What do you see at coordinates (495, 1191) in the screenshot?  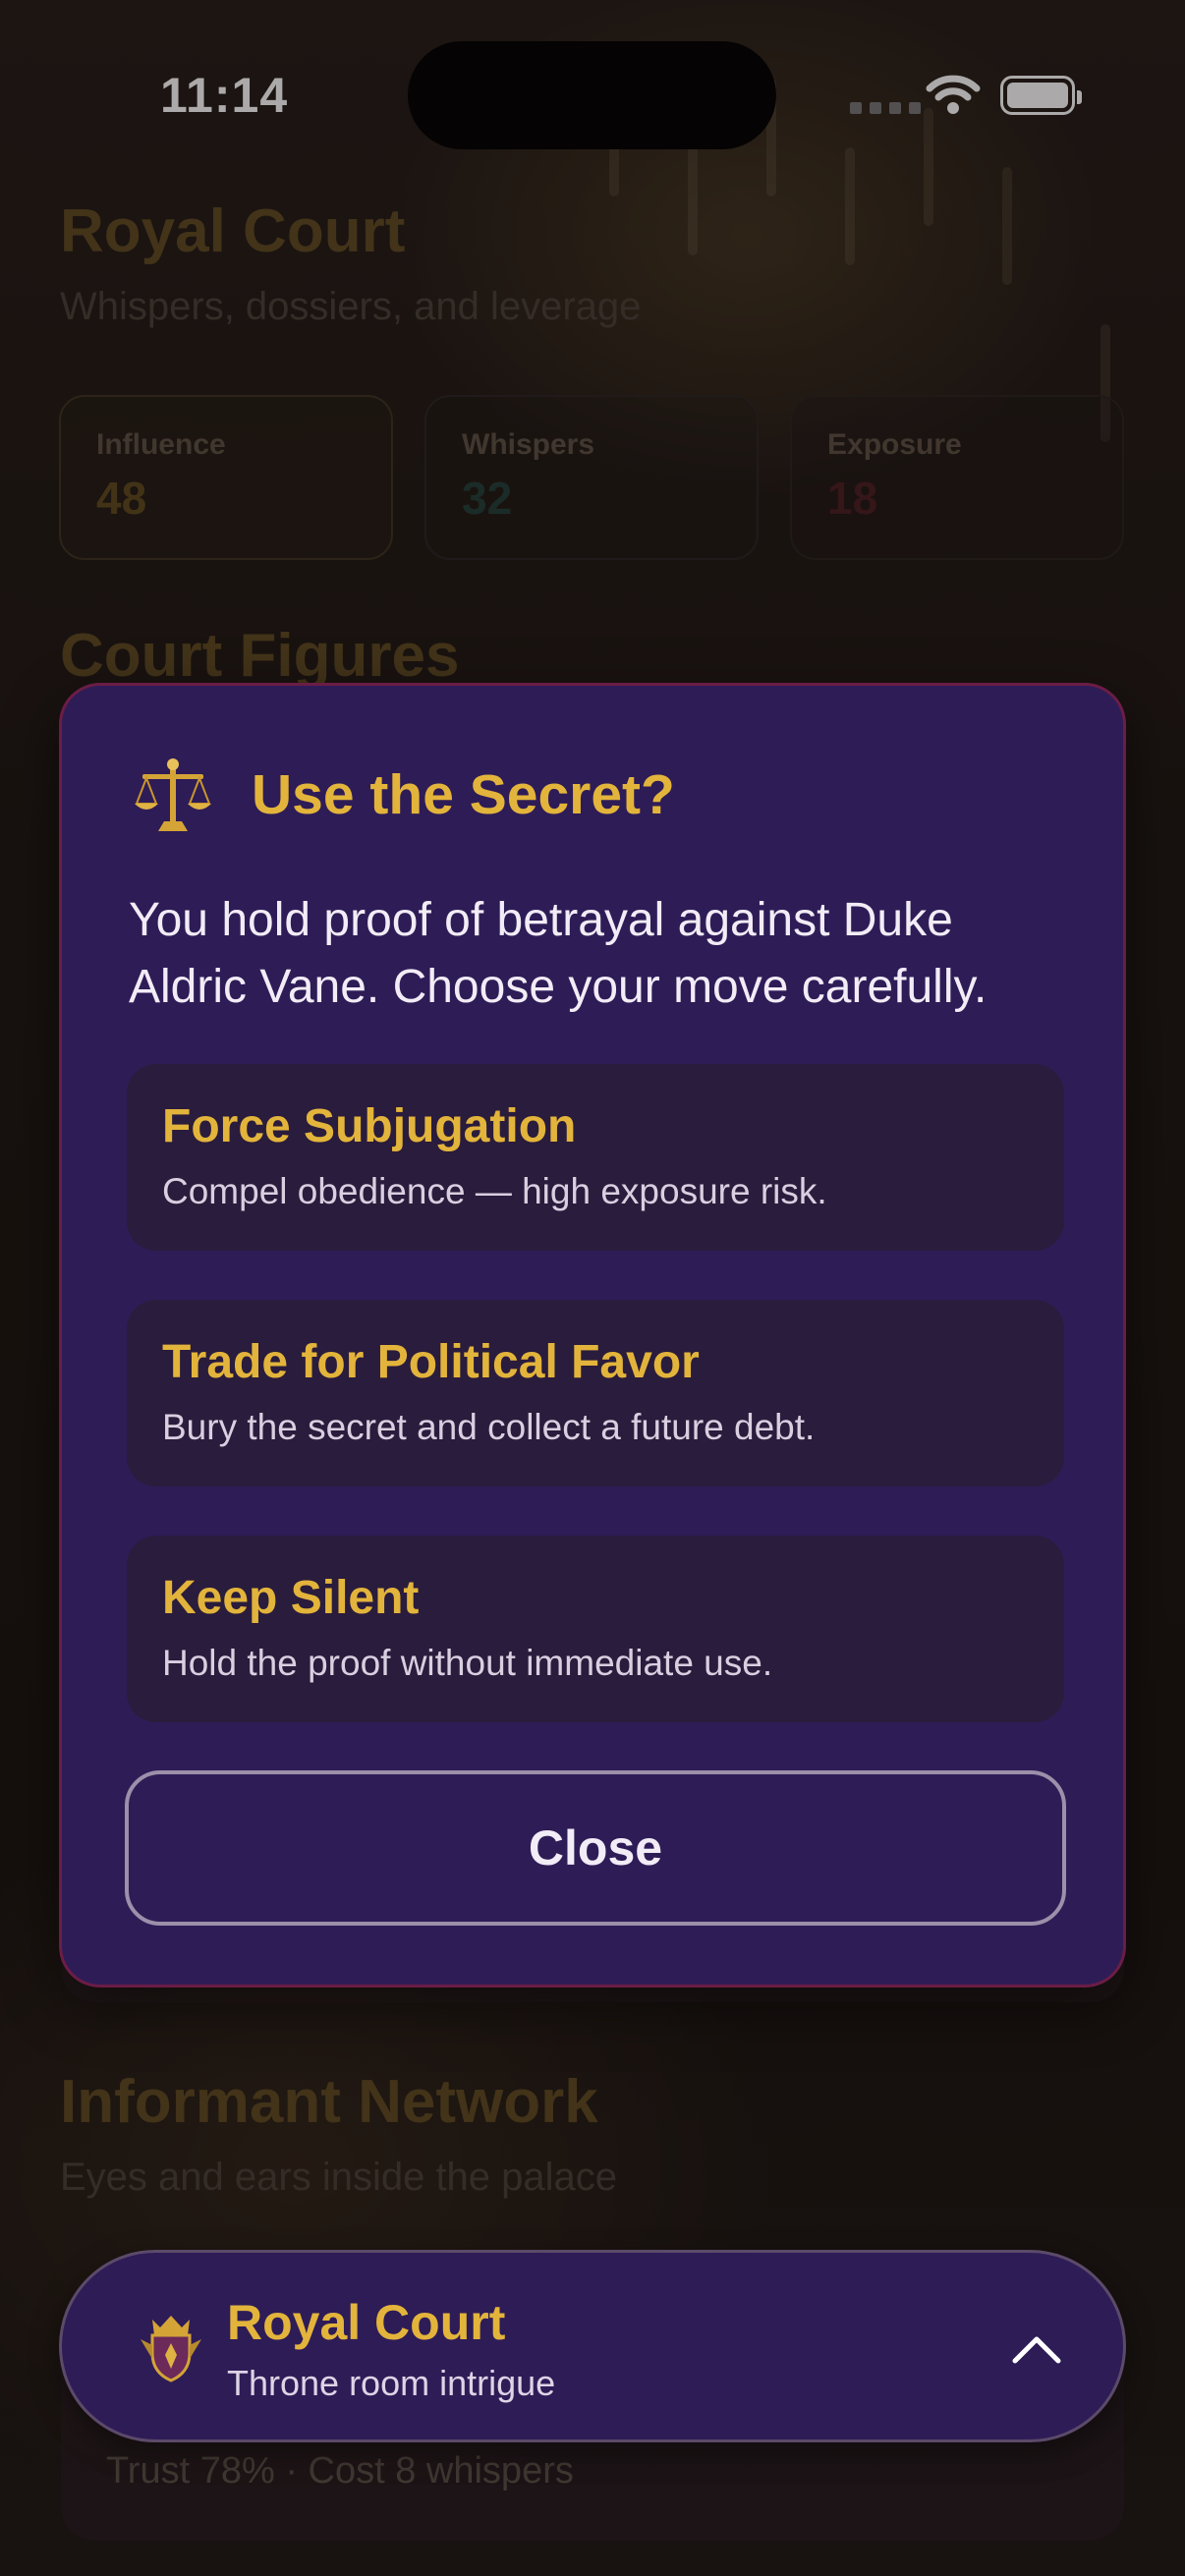 I see `option-description: Compel obedience — high exposure risk.` at bounding box center [495, 1191].